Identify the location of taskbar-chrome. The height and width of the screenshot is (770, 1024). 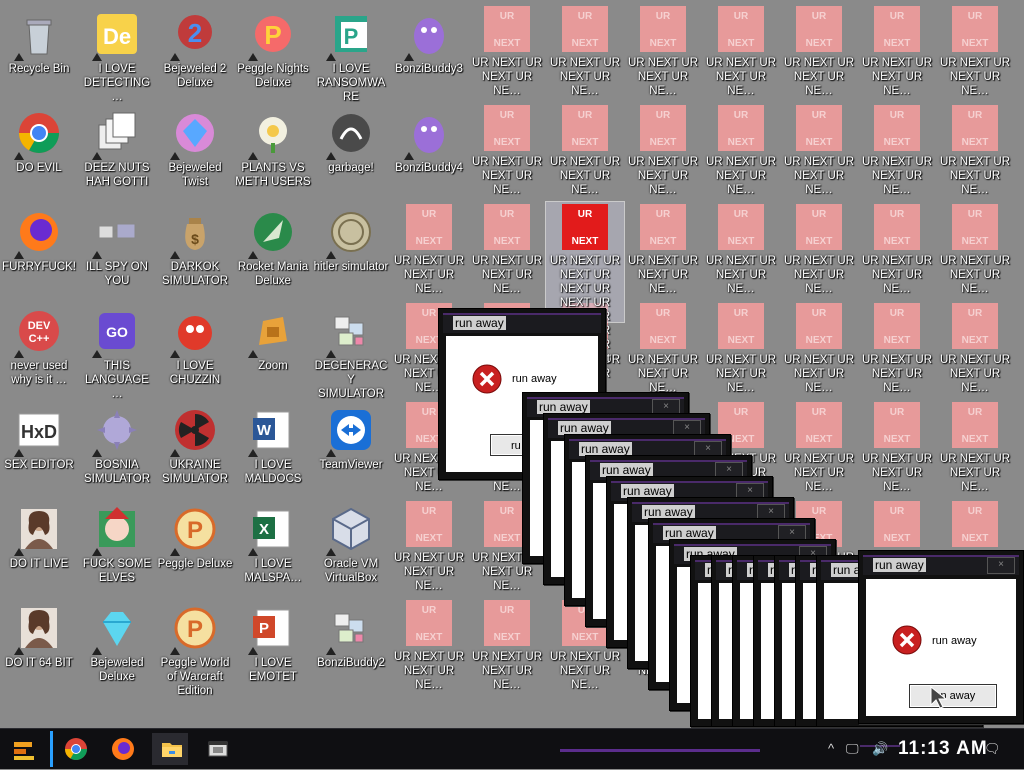
(76, 749).